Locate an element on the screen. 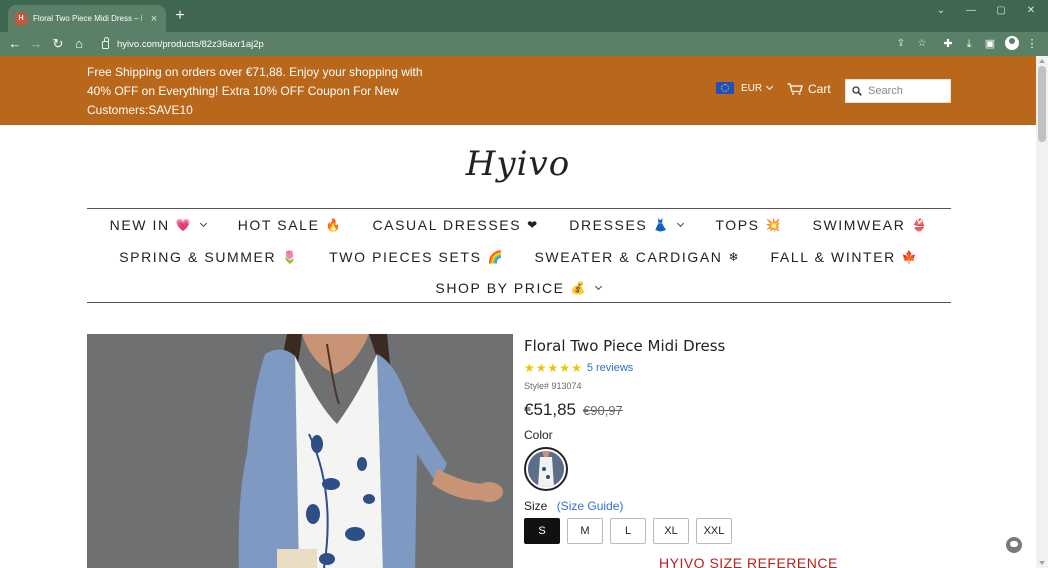 Image resolution: width=1048 pixels, height=568 pixels. extensions-icon: ✚ is located at coordinates (948, 44).